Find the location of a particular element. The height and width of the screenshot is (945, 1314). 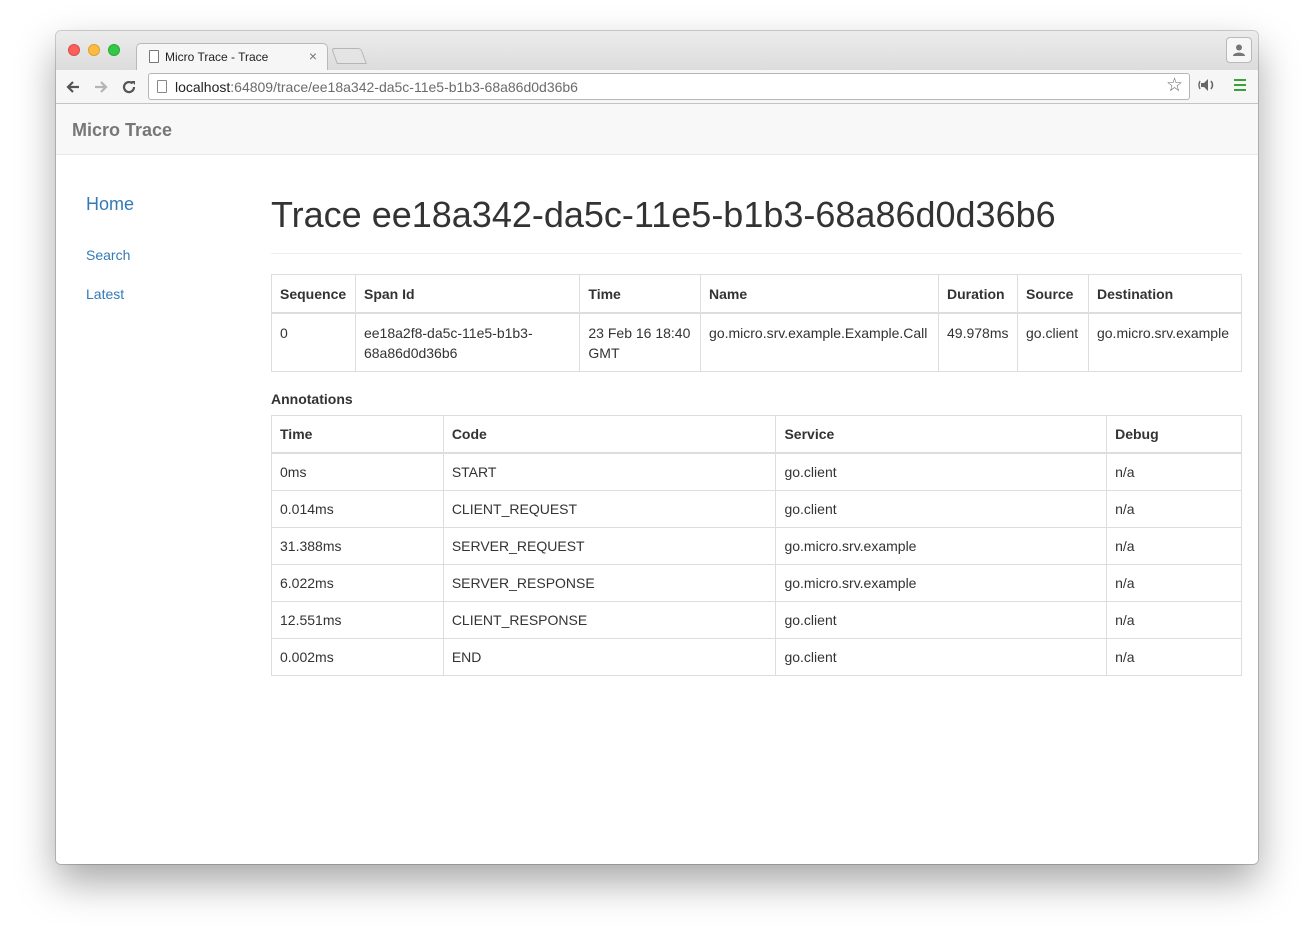

code-cell: START is located at coordinates (609, 471).